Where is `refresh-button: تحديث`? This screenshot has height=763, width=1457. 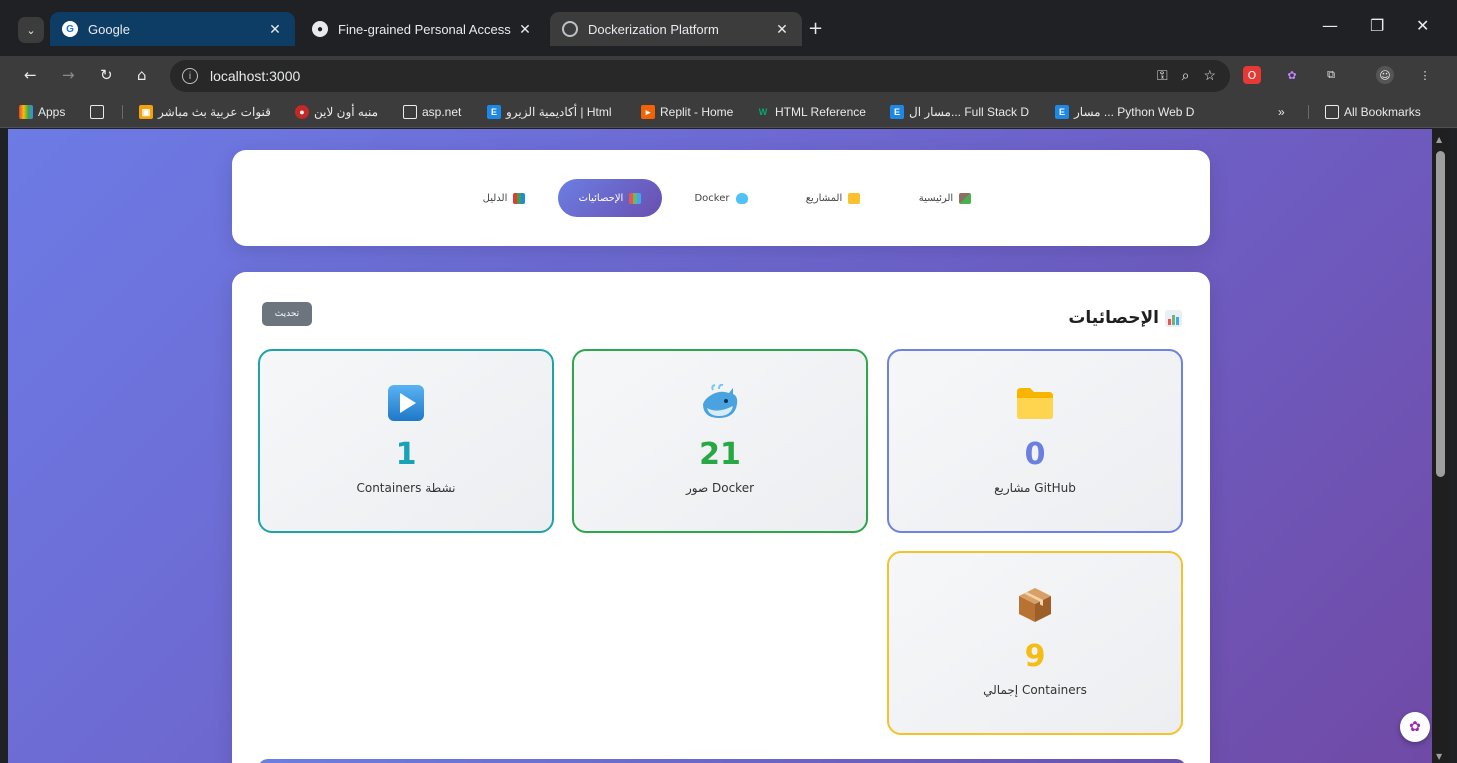 refresh-button: تحديث is located at coordinates (287, 314).